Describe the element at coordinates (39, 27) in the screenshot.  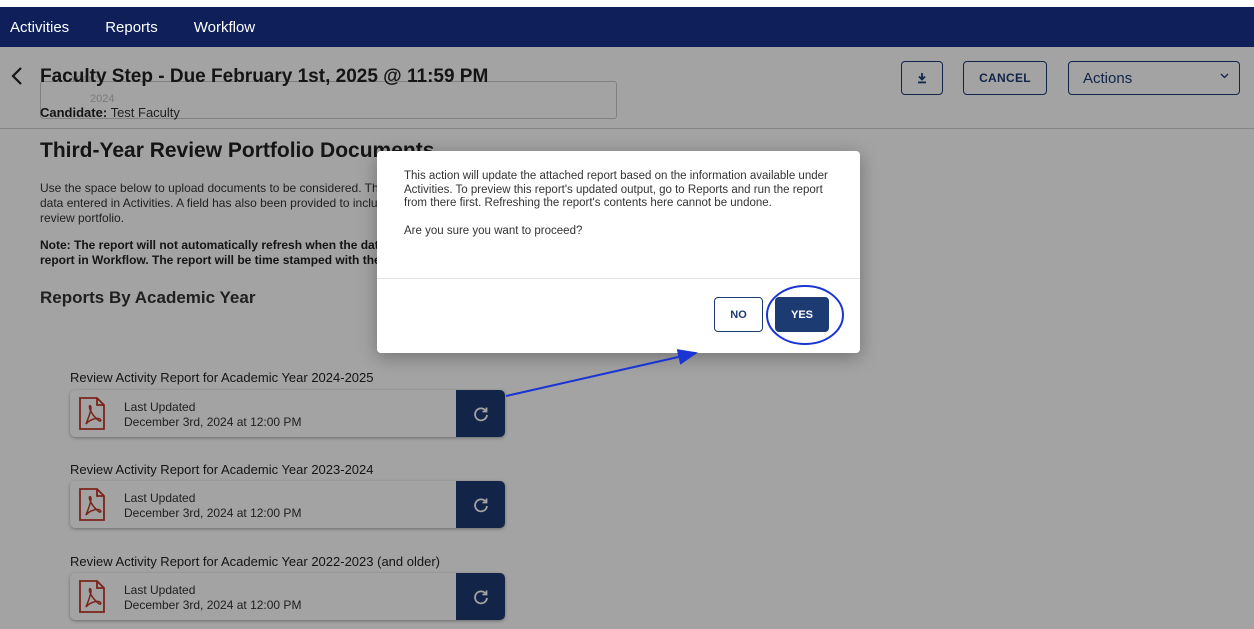
I see `nav-activities: Activities` at that location.